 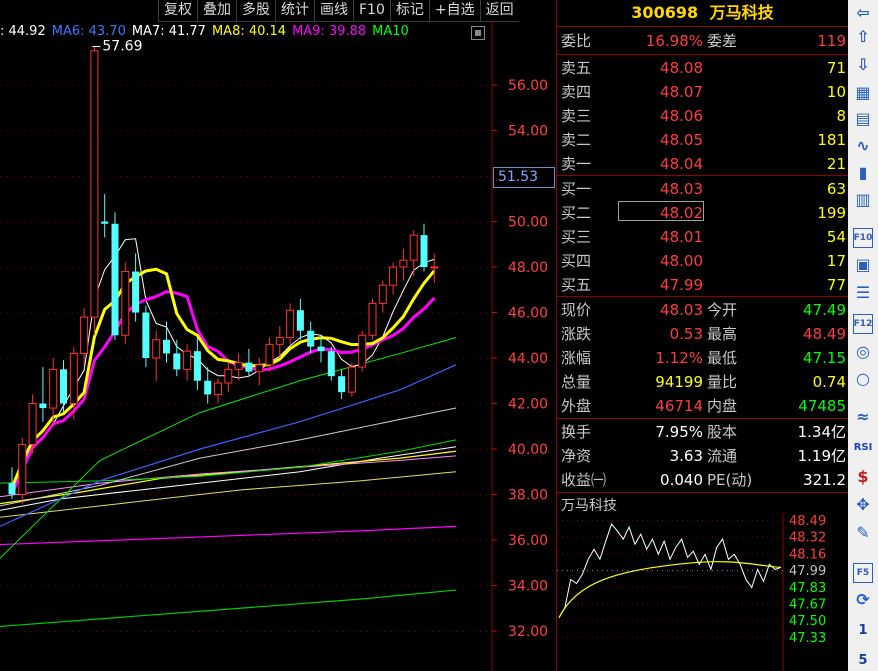 I want to click on toolbar-btn-4: 画线, so click(x=333, y=11).